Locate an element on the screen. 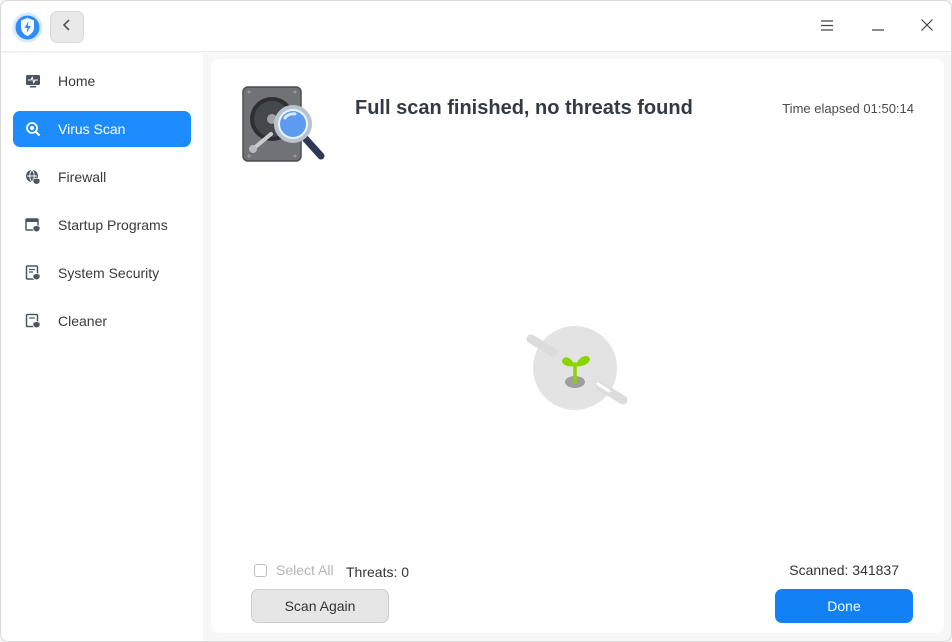 Image resolution: width=952 pixels, height=642 pixels. back-button is located at coordinates (67, 27).